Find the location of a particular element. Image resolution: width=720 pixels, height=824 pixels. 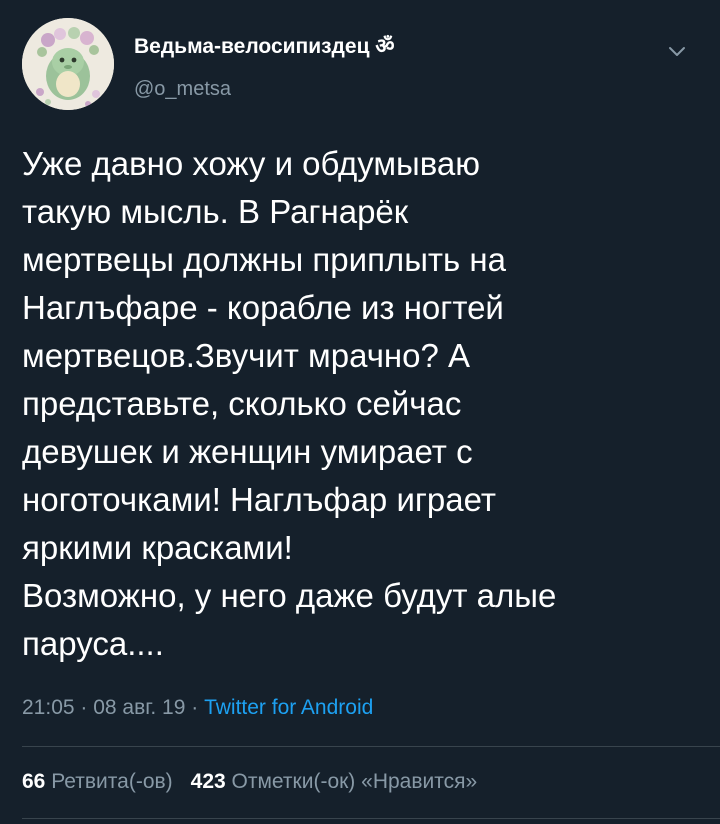

divider-bottom is located at coordinates (371, 818).